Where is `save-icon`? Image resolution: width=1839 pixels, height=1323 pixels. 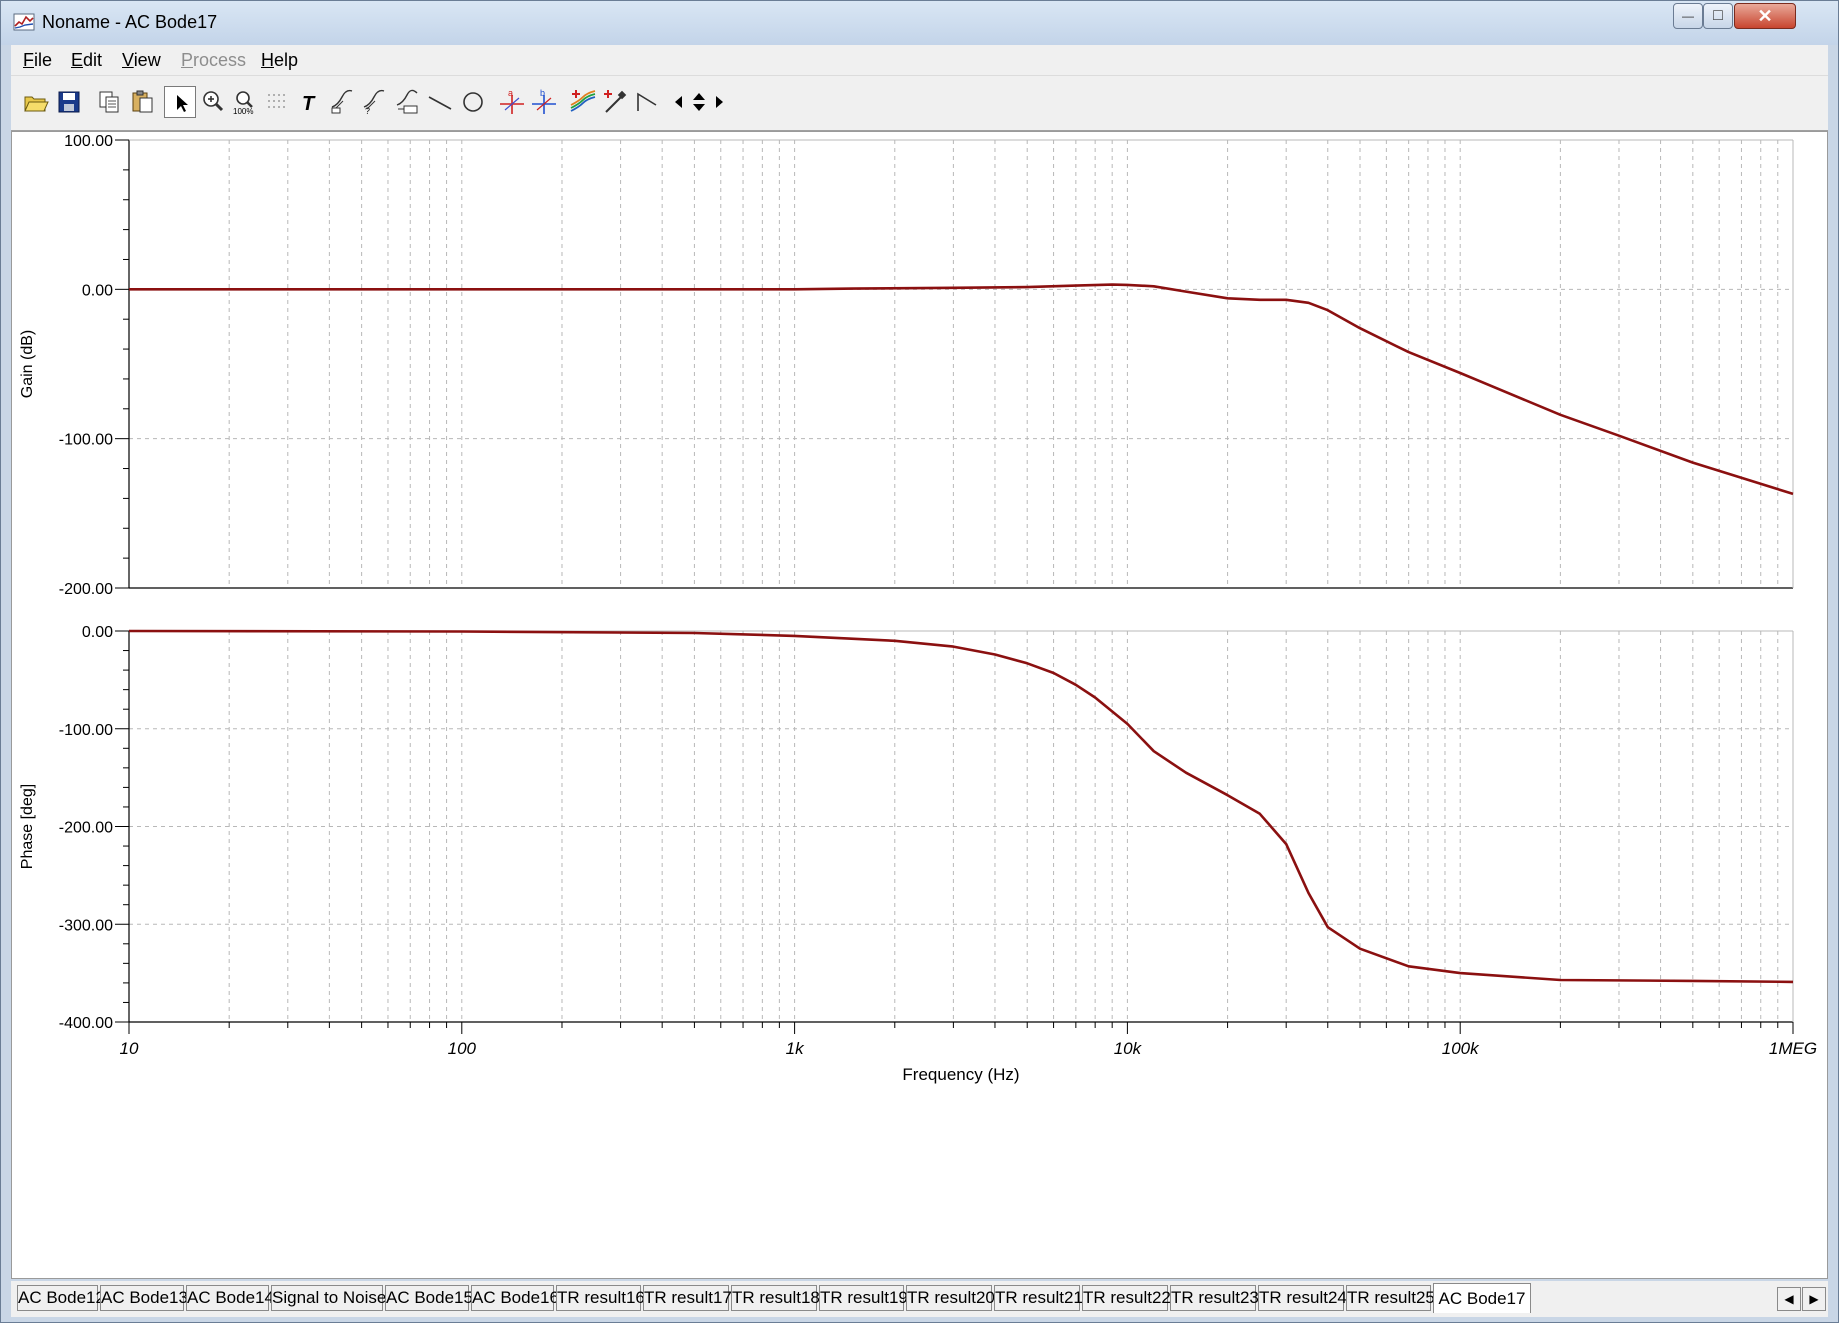 save-icon is located at coordinates (69, 102).